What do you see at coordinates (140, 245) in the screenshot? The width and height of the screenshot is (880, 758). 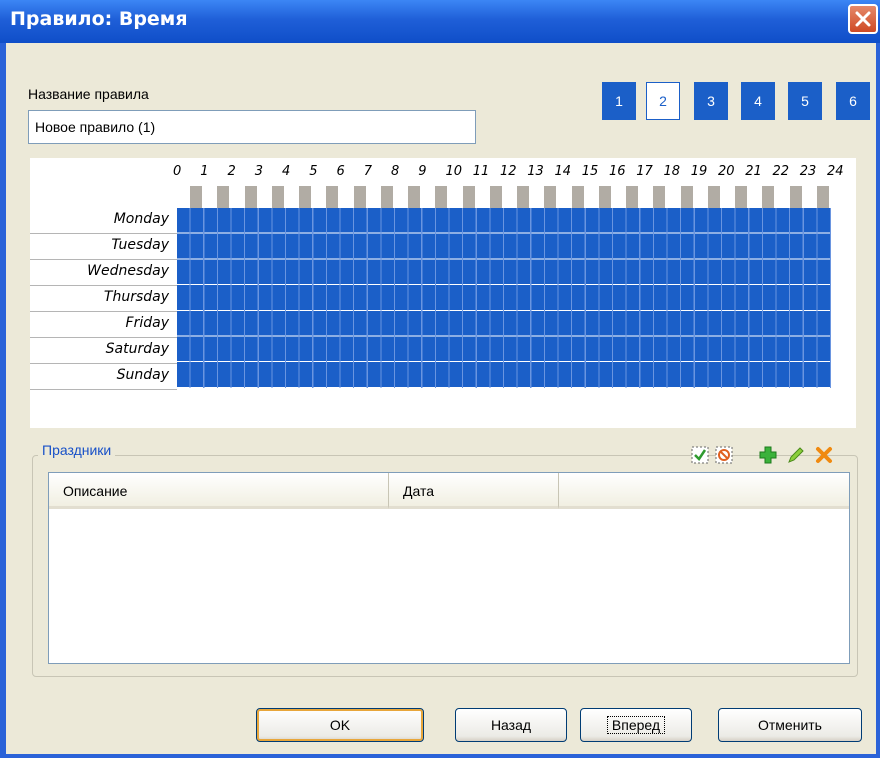 I see `day-label: Tuesday` at bounding box center [140, 245].